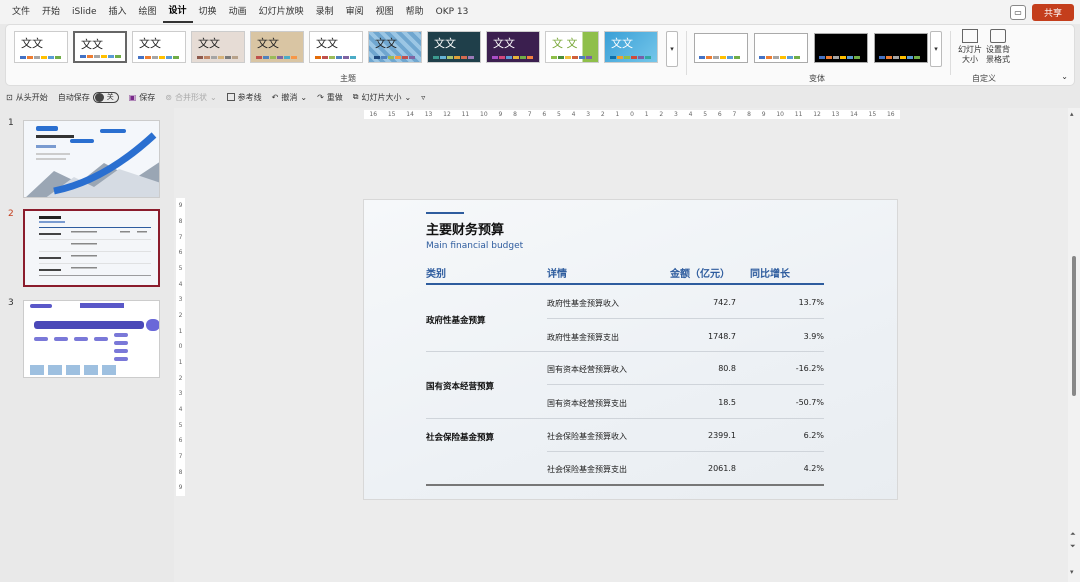 The height and width of the screenshot is (582, 1080). Describe the element at coordinates (84, 12) in the screenshot. I see `menu-2: iSlide` at that location.